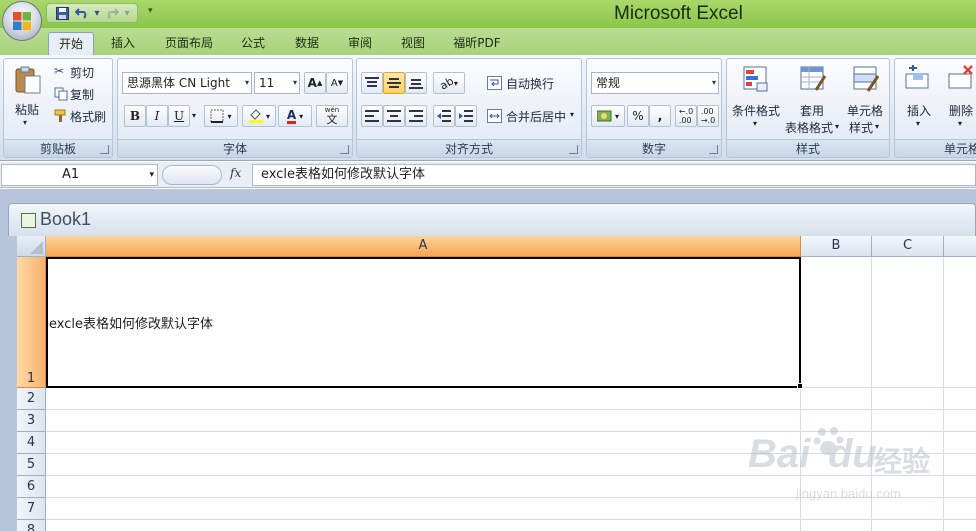 The width and height of the screenshot is (976, 531). Describe the element at coordinates (307, 44) in the screenshot. I see `tab-data: 数据` at that location.